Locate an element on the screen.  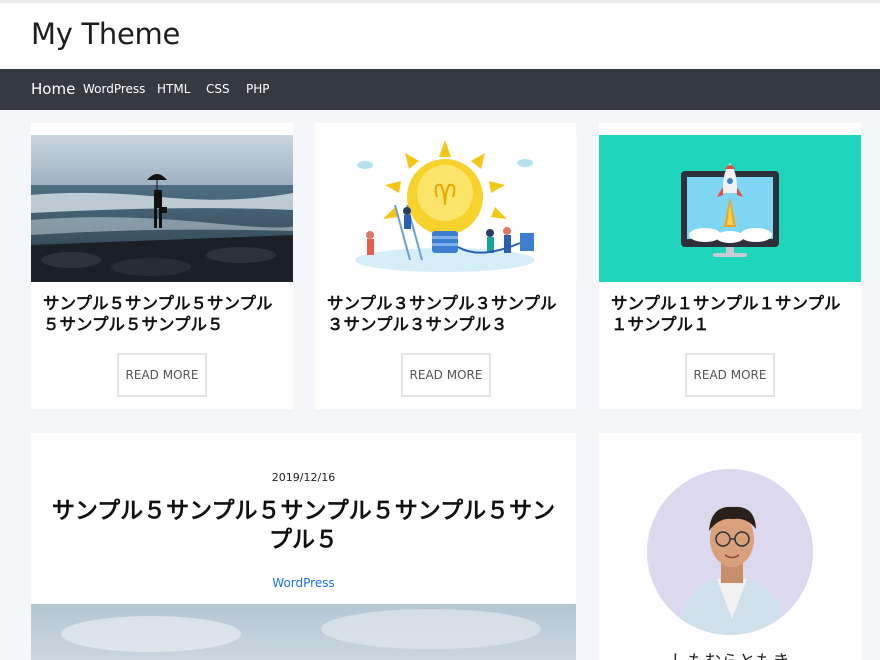
post-card: サンプル５サンプル５サンプル５サンプル５サンプル５ READ MORE is located at coordinates (162, 266).